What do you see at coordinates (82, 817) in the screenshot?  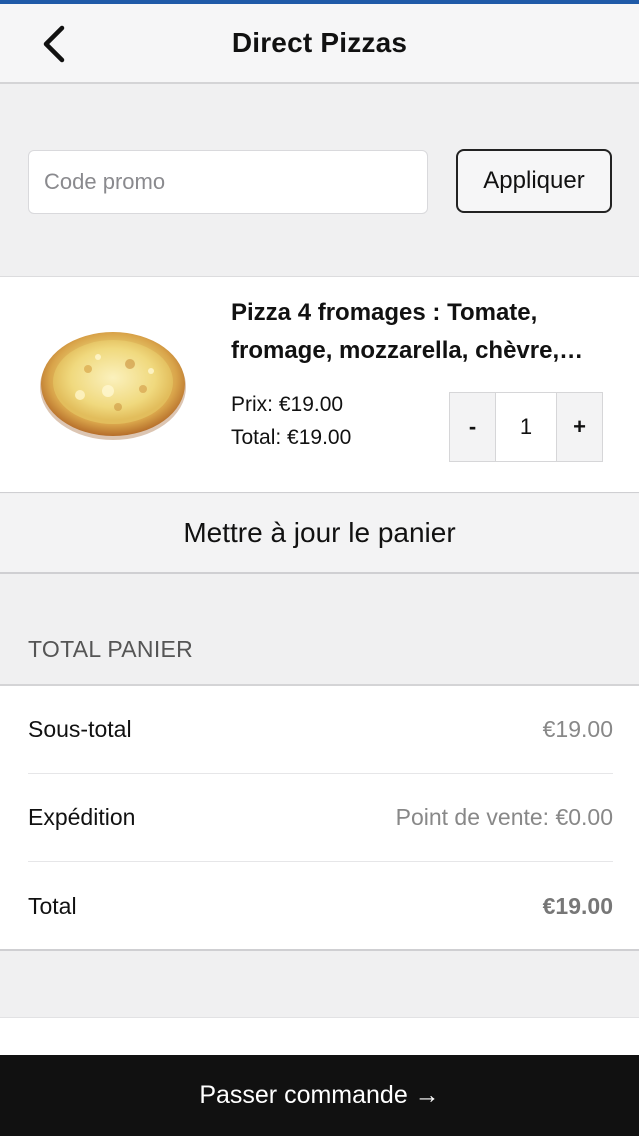 I see `shipping-label: Expédition` at bounding box center [82, 817].